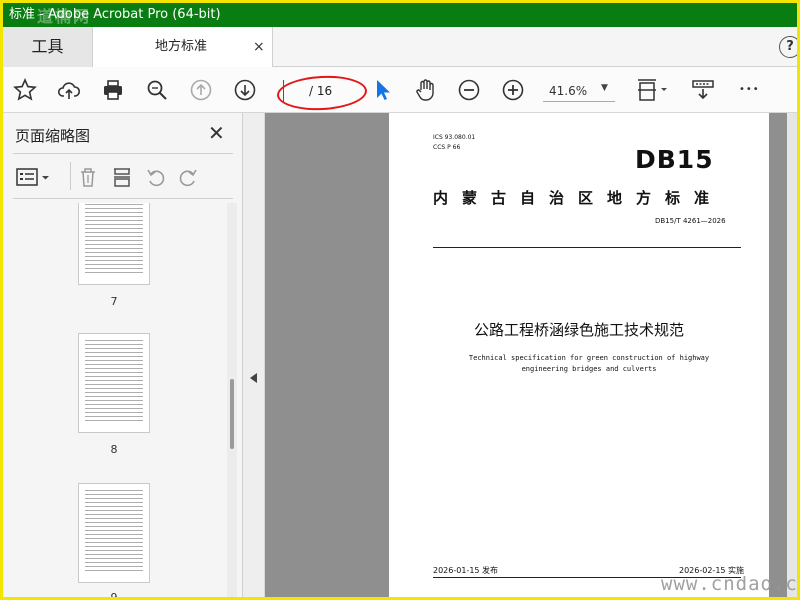  Describe the element at coordinates (114, 449) in the screenshot. I see `thumbnail-label: 8` at that location.